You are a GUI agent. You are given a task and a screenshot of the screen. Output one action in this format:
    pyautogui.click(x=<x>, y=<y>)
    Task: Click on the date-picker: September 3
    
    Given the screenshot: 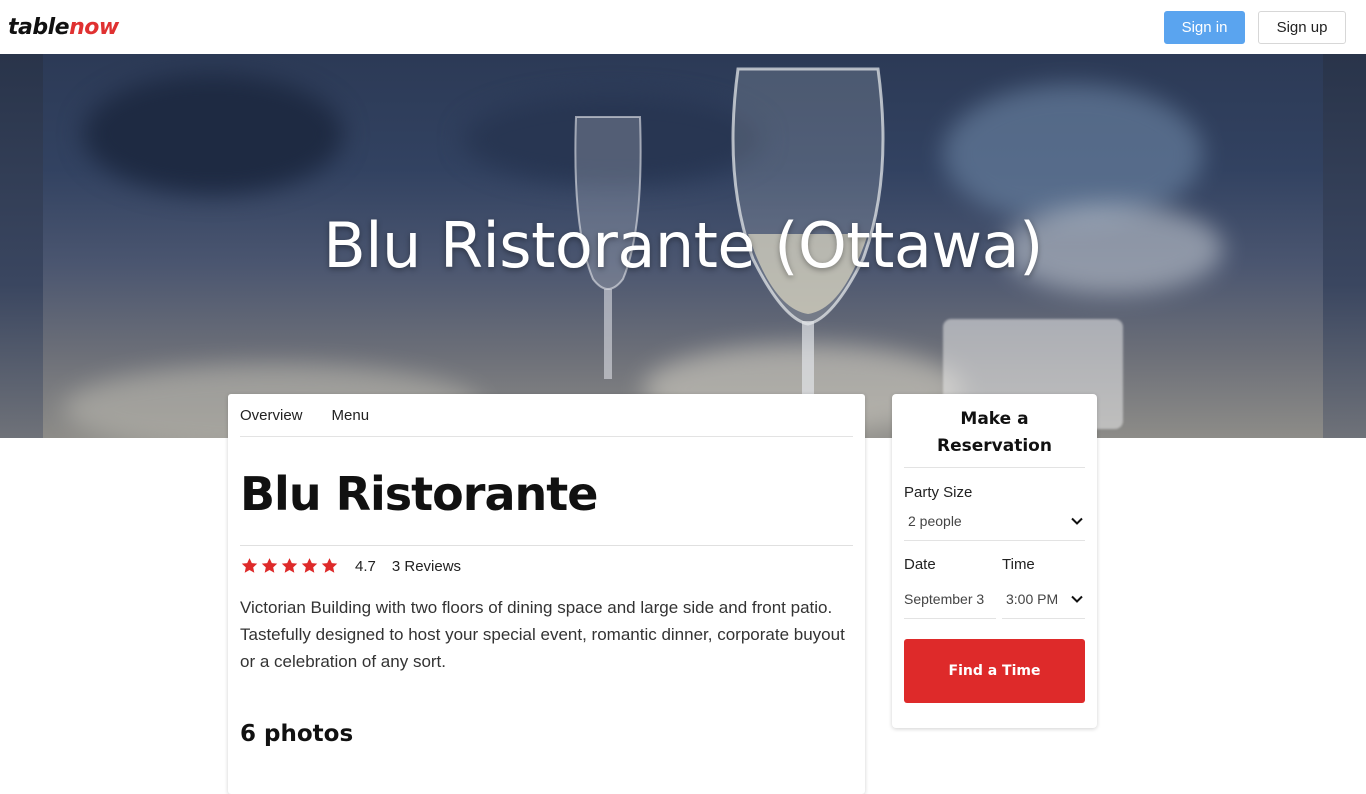 What is the action you would take?
    pyautogui.click(x=950, y=599)
    